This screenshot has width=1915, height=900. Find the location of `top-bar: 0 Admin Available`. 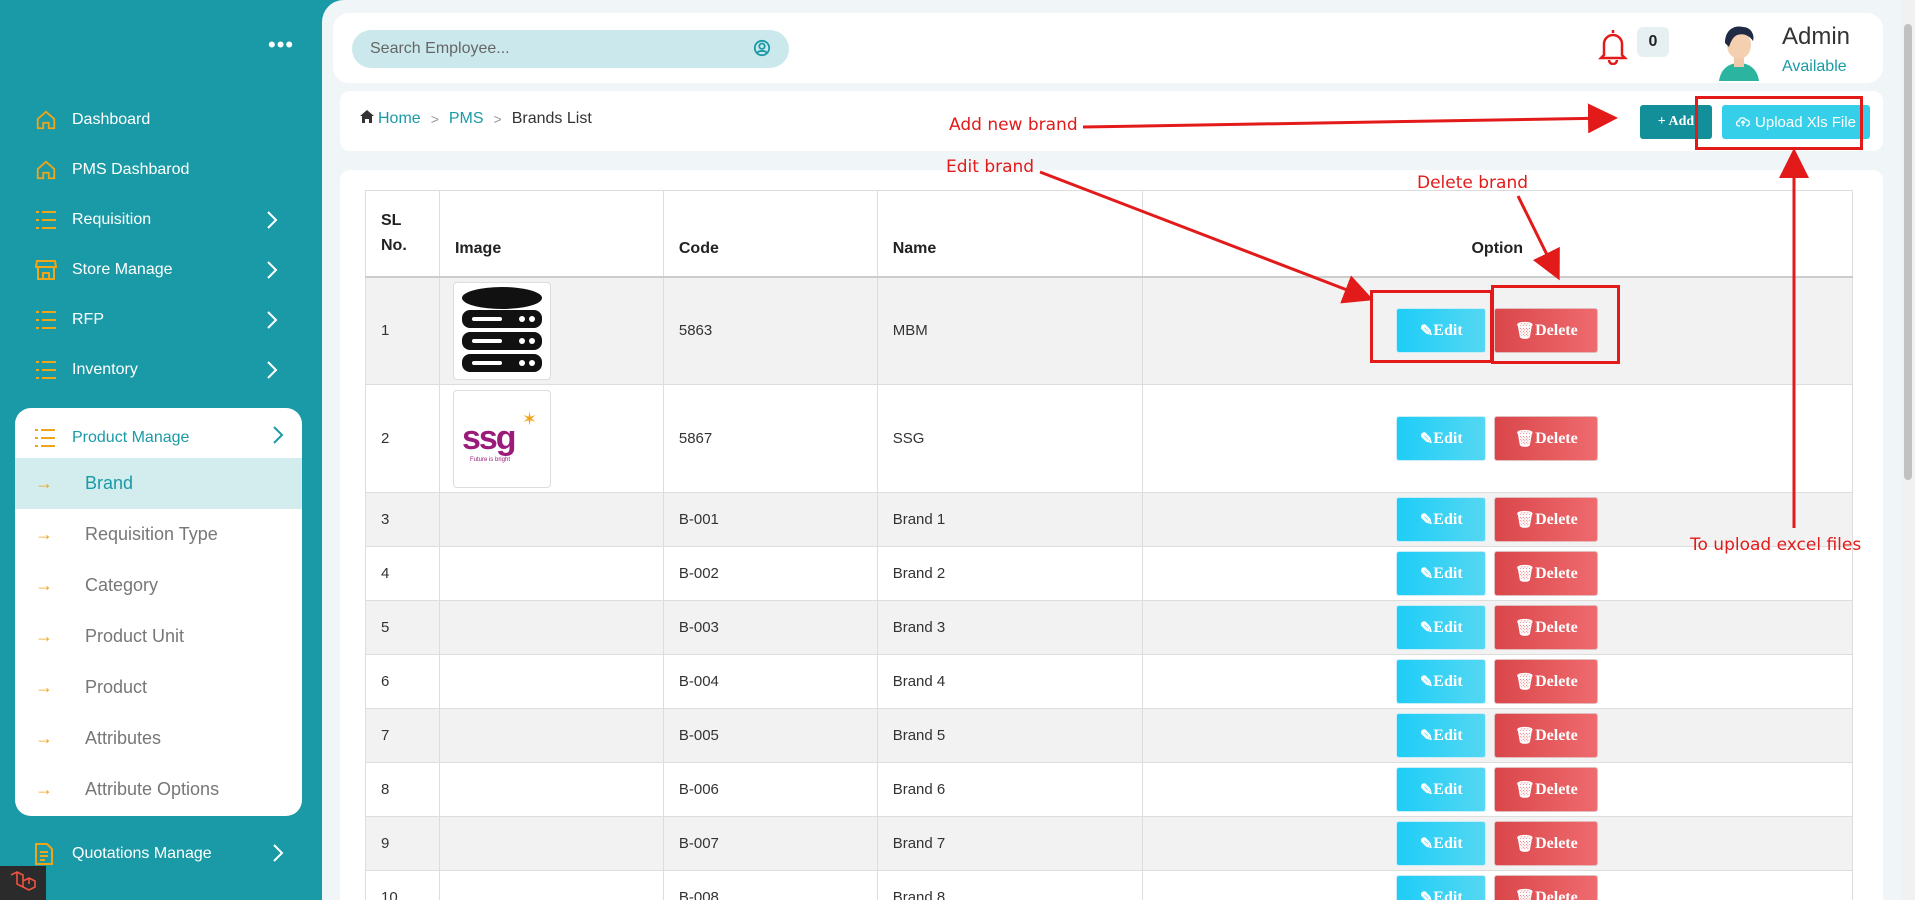

top-bar: 0 Admin Available is located at coordinates (1108, 48).